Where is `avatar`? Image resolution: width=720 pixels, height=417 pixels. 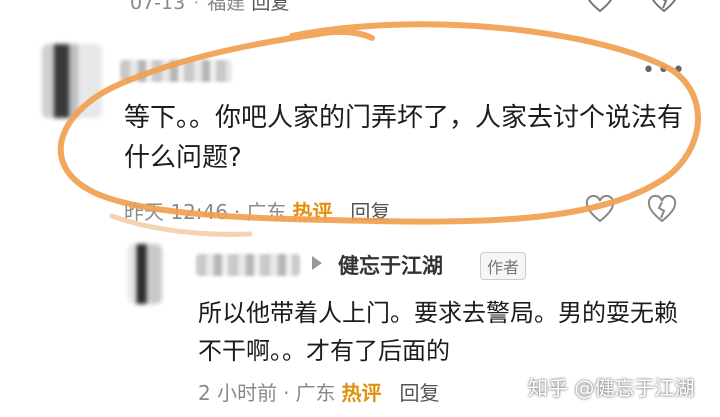
avatar is located at coordinates (72, 81).